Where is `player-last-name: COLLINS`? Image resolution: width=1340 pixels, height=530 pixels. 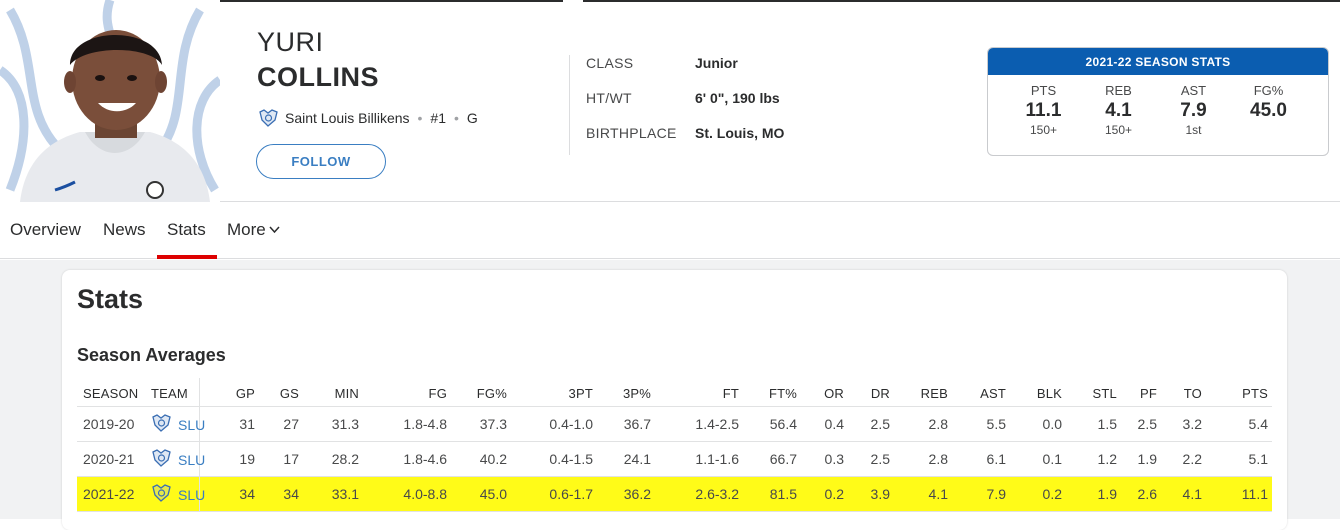 player-last-name: COLLINS is located at coordinates (318, 77).